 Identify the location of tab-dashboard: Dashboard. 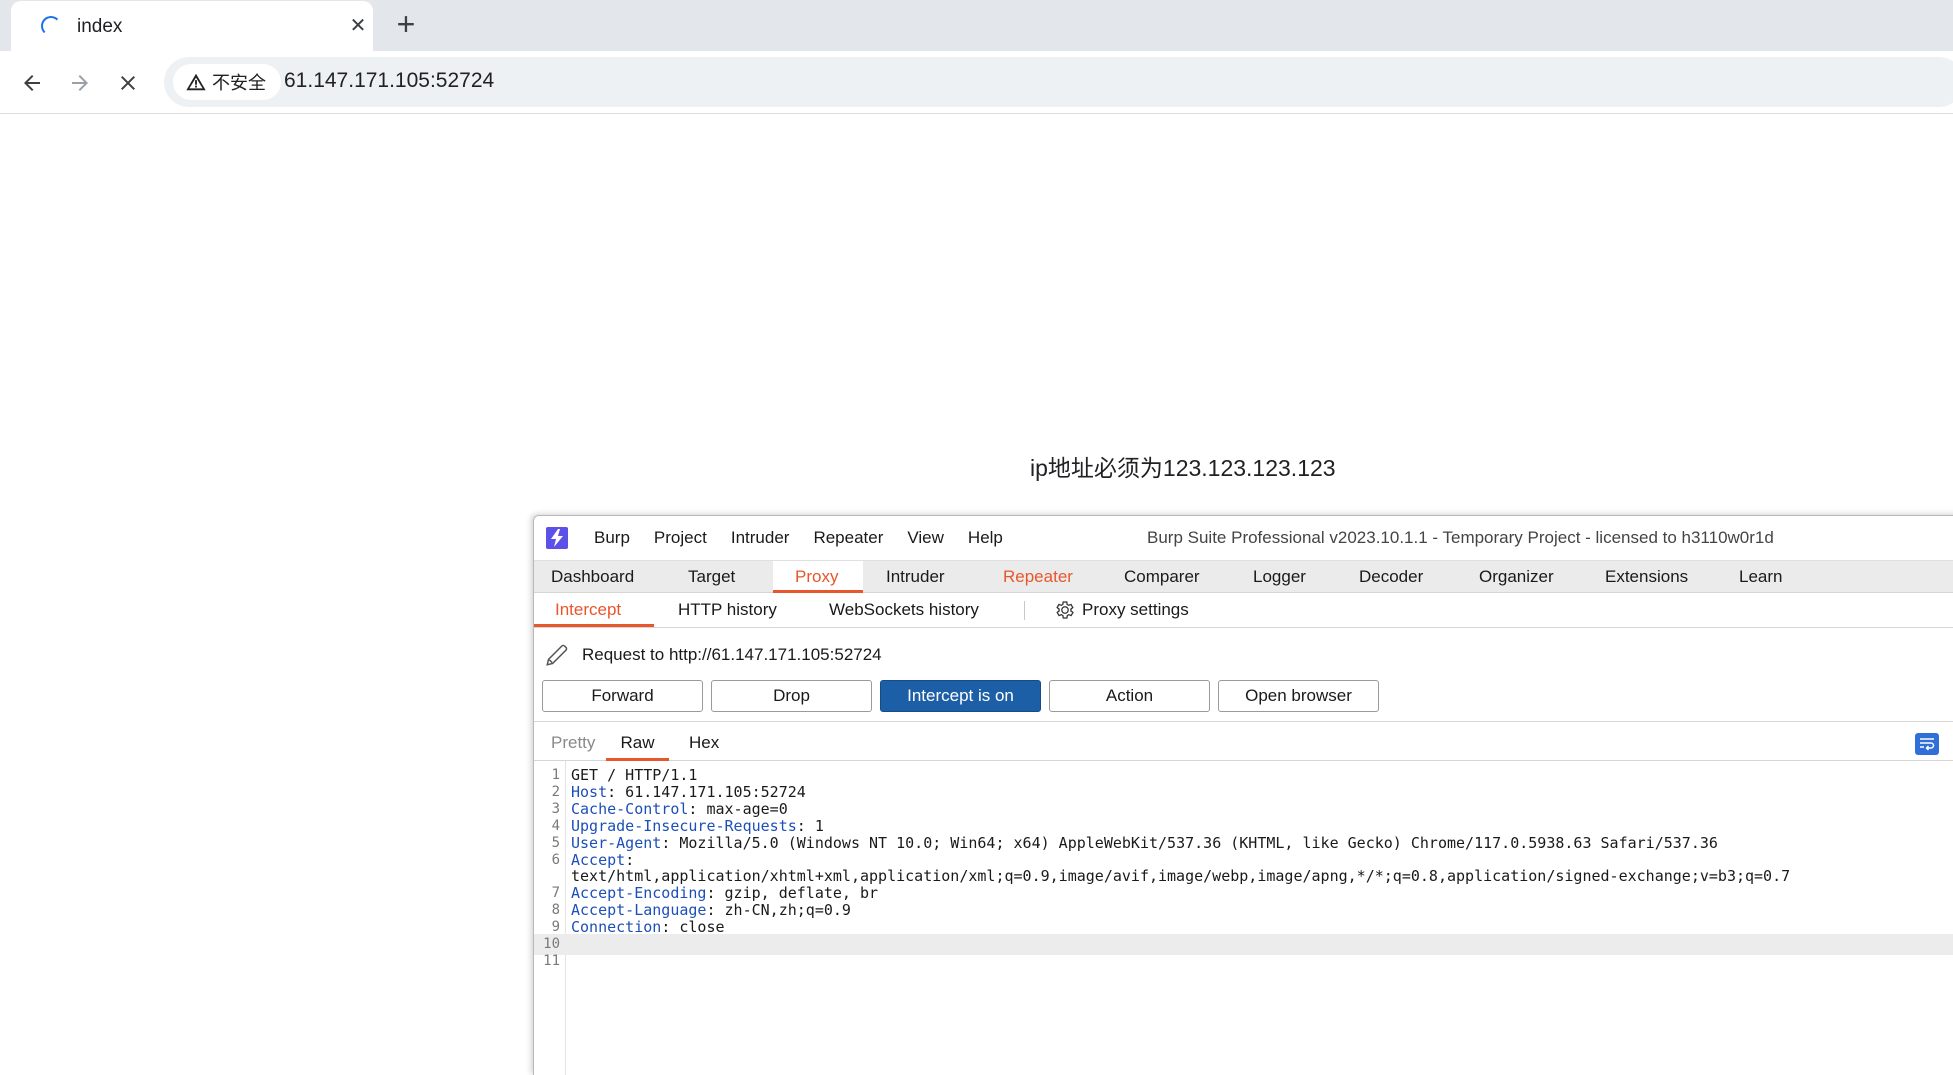
(600, 577).